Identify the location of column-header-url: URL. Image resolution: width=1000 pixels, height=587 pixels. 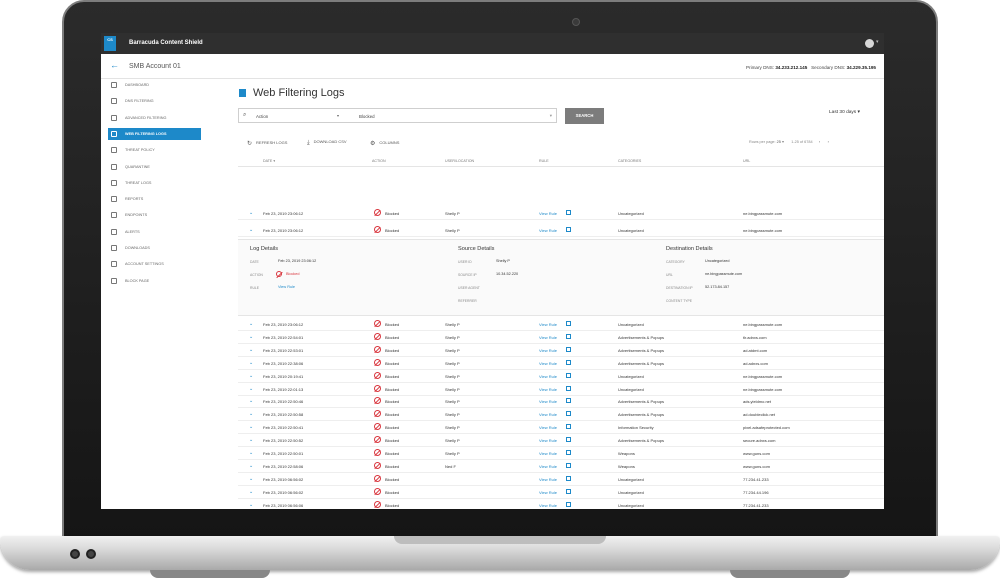
(746, 161).